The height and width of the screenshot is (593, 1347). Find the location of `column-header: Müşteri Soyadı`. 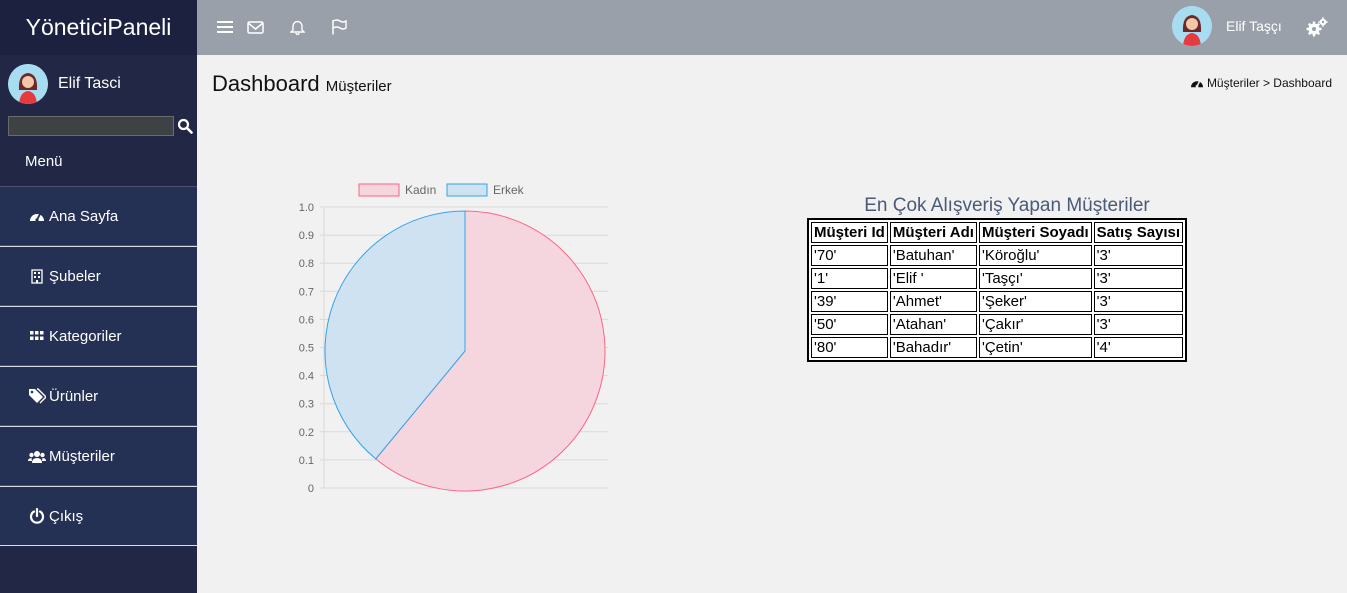

column-header: Müşteri Soyadı is located at coordinates (1035, 232).